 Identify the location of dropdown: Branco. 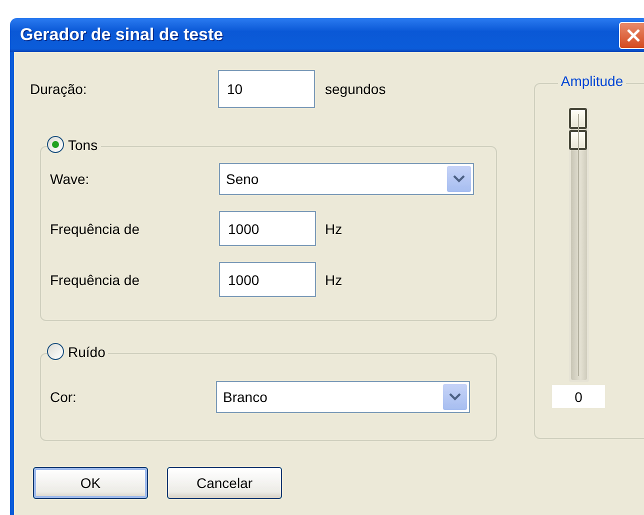
(343, 397).